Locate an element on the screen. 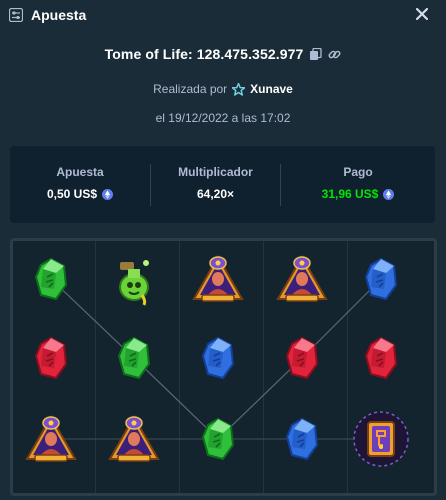 Image resolution: width=446 pixels, height=500 pixels. modal-title: Apuesta is located at coordinates (59, 15).